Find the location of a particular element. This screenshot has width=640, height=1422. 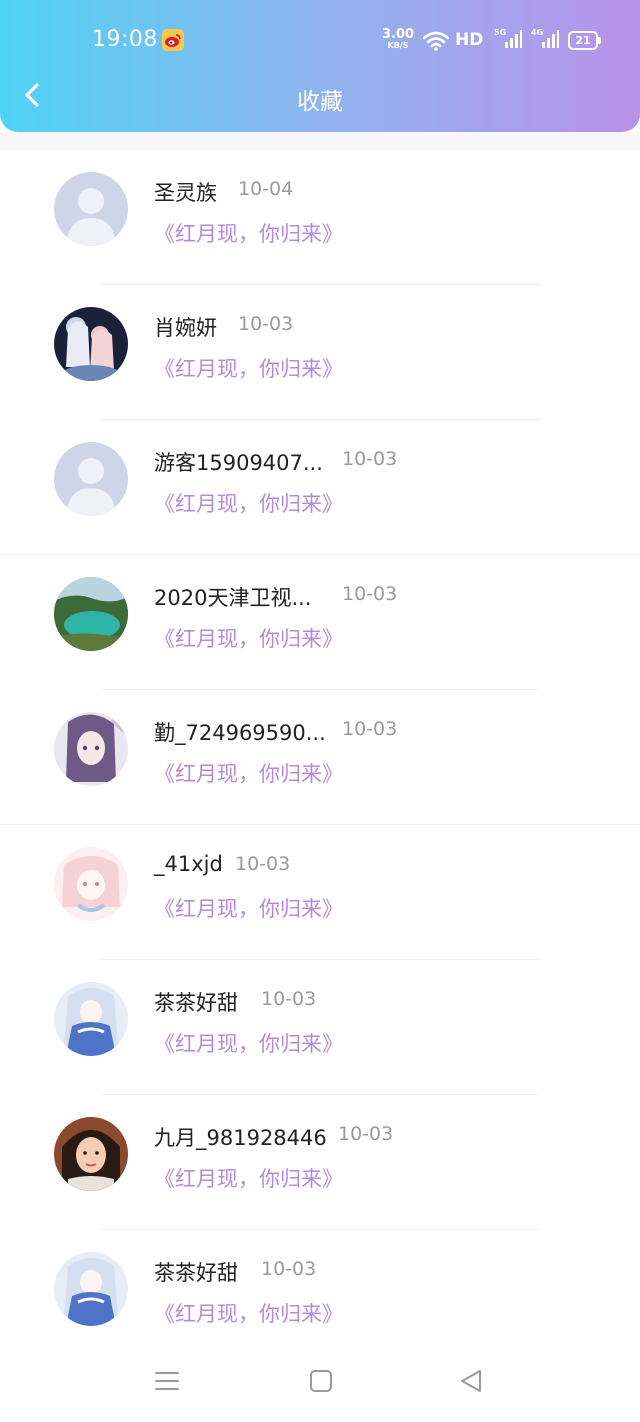

list-item: 圣灵族 10-04 《红月现，你归来》 is located at coordinates (320, 217).